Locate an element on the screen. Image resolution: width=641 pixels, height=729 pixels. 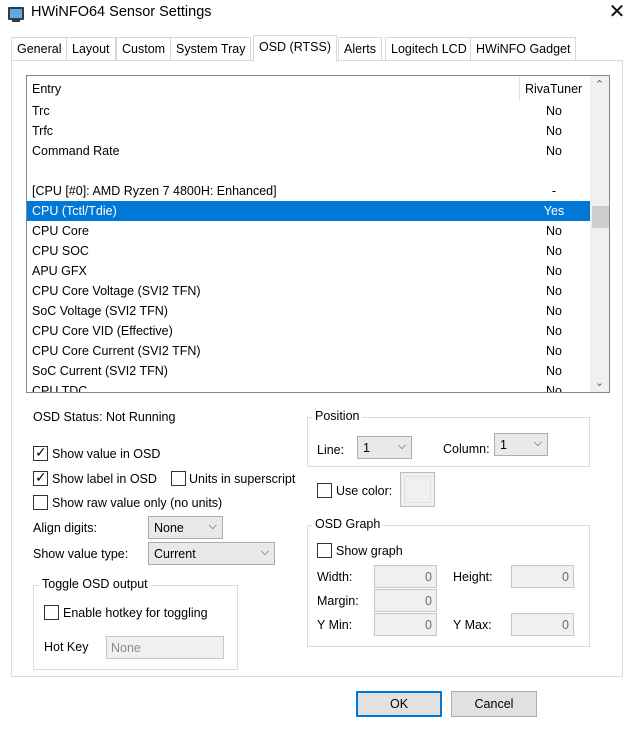
cancel-button: Cancel is located at coordinates (494, 704).